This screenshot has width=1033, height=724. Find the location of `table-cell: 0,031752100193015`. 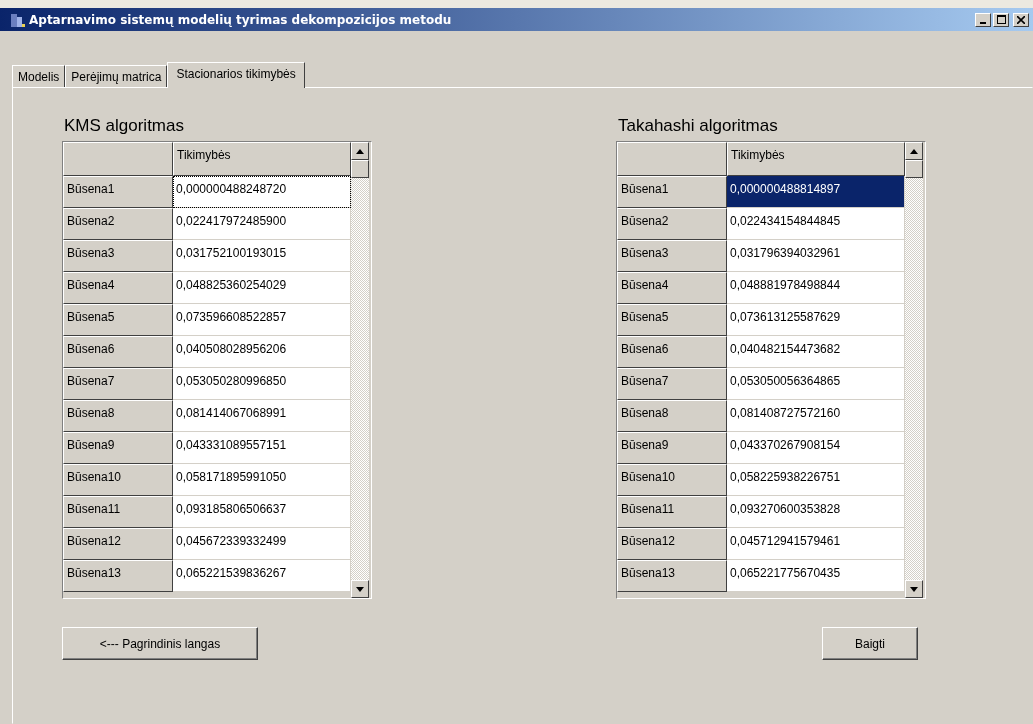

table-cell: 0,031752100193015 is located at coordinates (262, 256).